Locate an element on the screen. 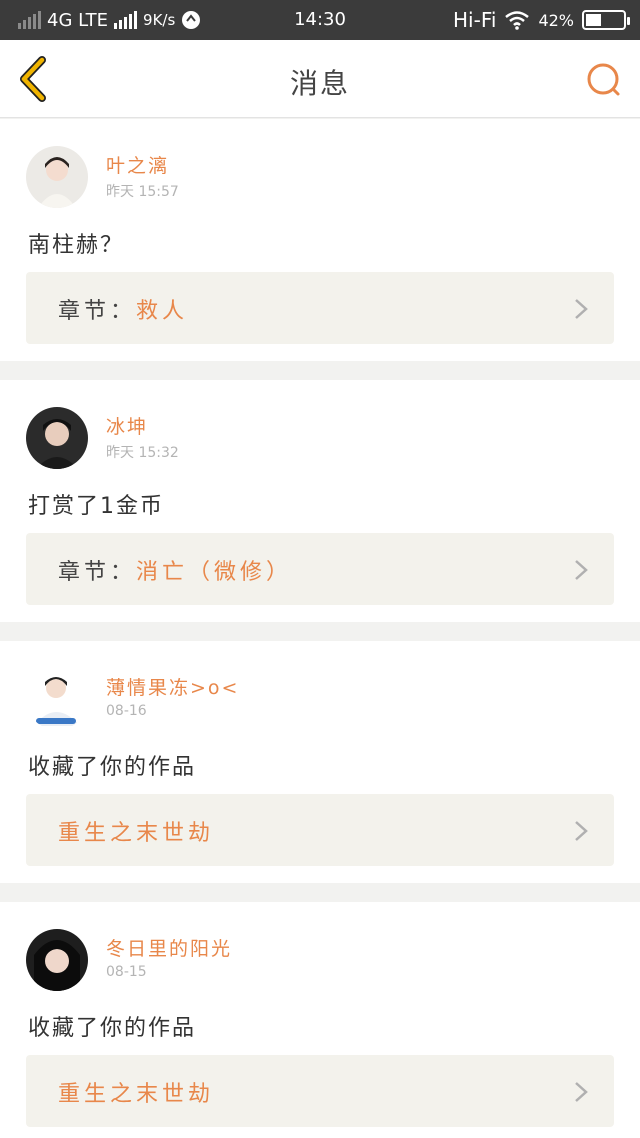 The width and height of the screenshot is (640, 1138). link-text: 章节：消亡（微修） is located at coordinates (175, 570).